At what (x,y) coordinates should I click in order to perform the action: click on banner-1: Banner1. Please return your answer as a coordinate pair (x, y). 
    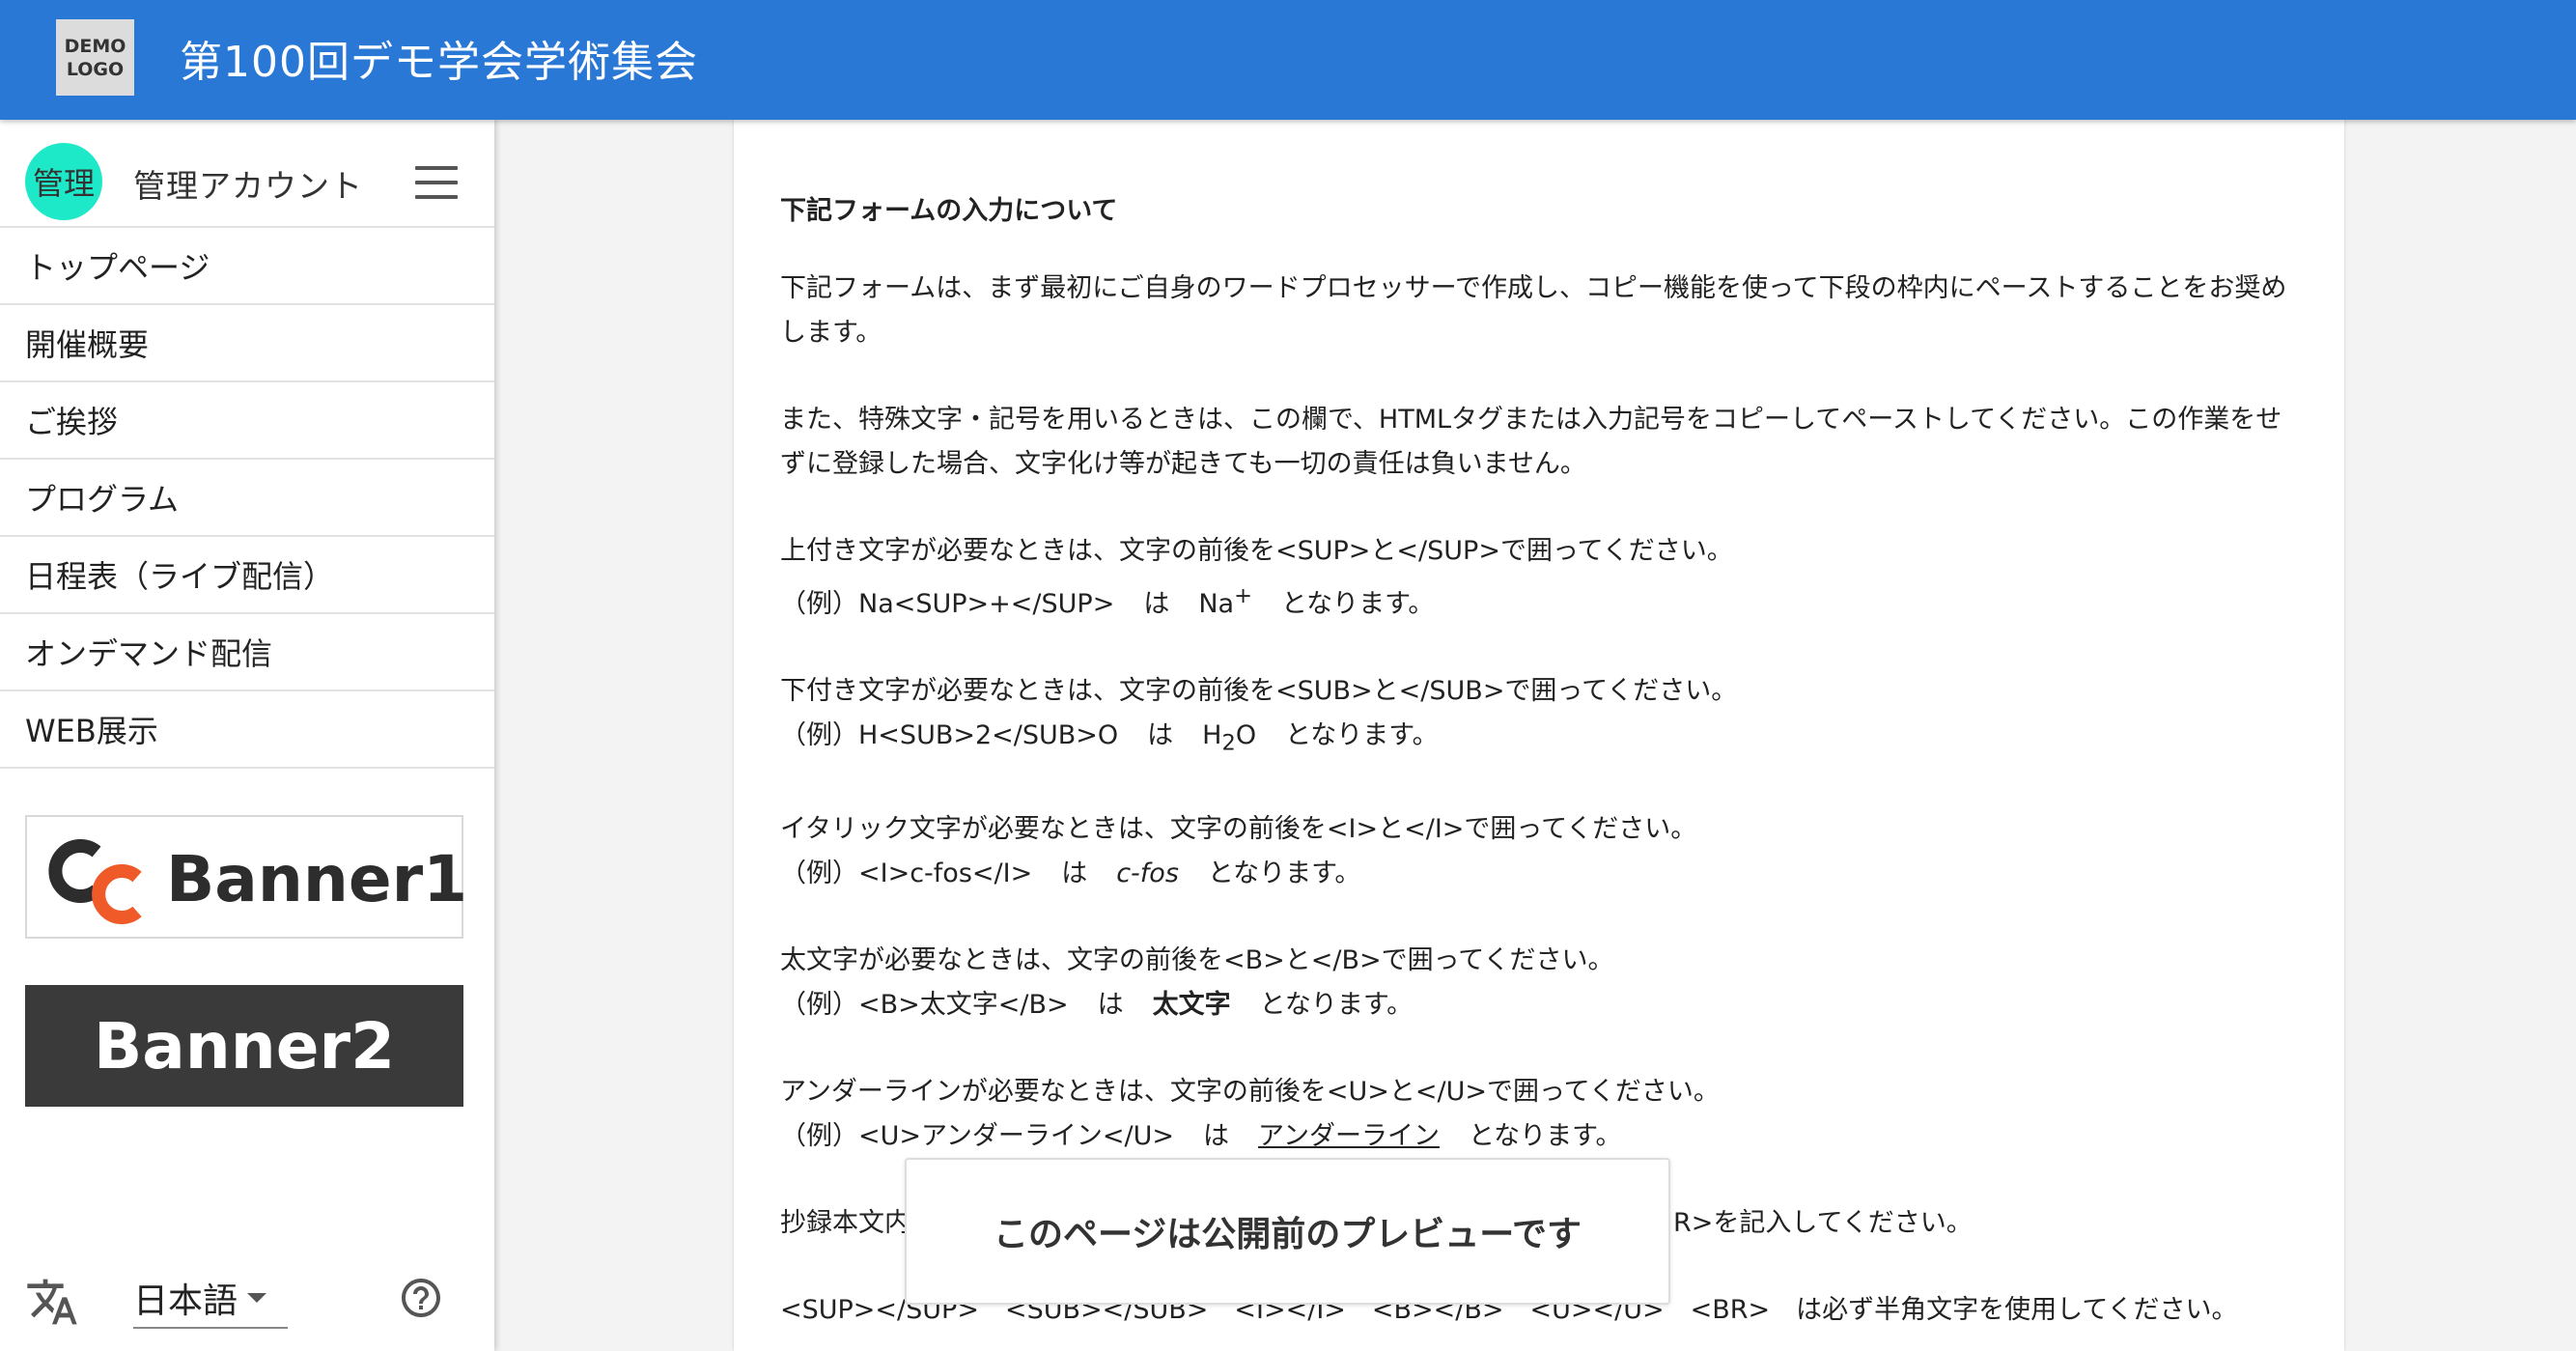
    Looking at the image, I should click on (246, 877).